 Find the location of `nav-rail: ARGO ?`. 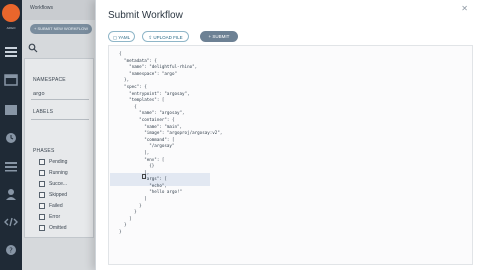

nav-rail: ARGO ? is located at coordinates (11, 135).